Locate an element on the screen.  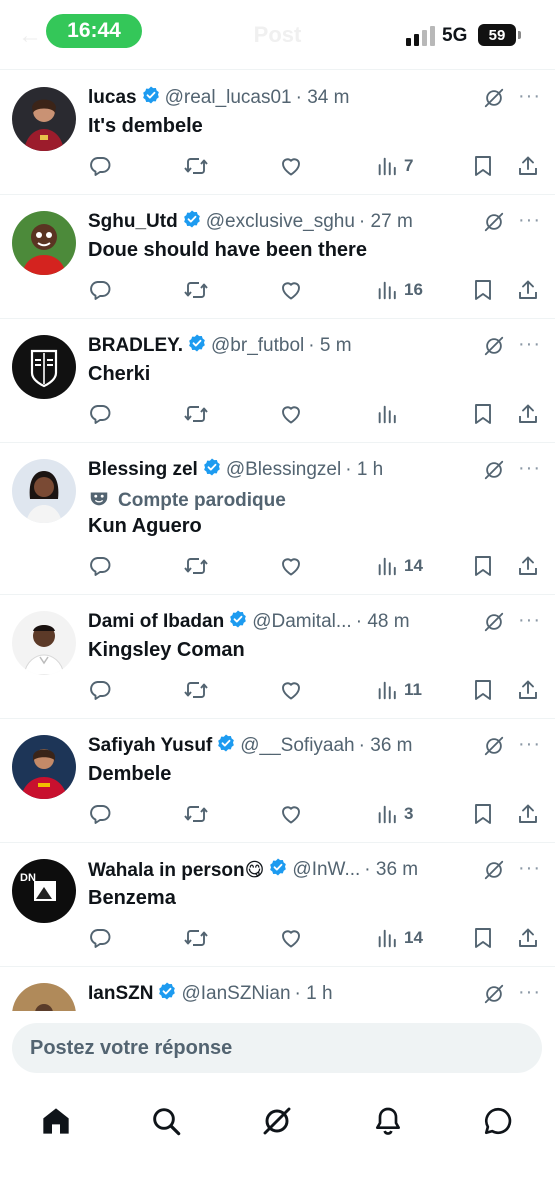
tab-search is located at coordinates (166, 1121).